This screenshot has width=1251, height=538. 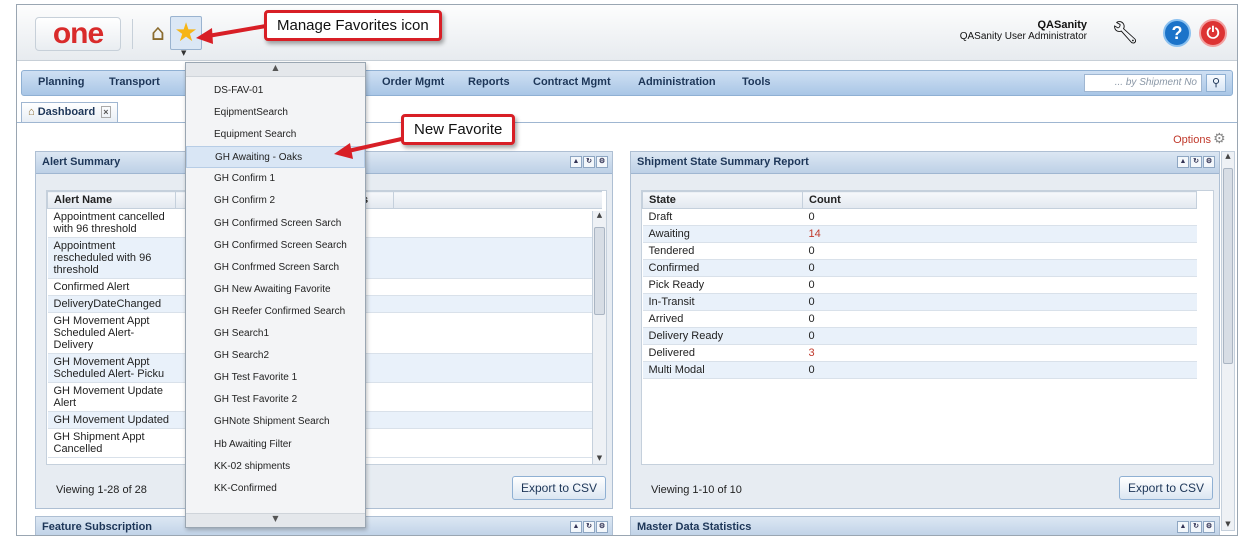 What do you see at coordinates (301, 91) in the screenshot?
I see `annotation-arrows` at bounding box center [301, 91].